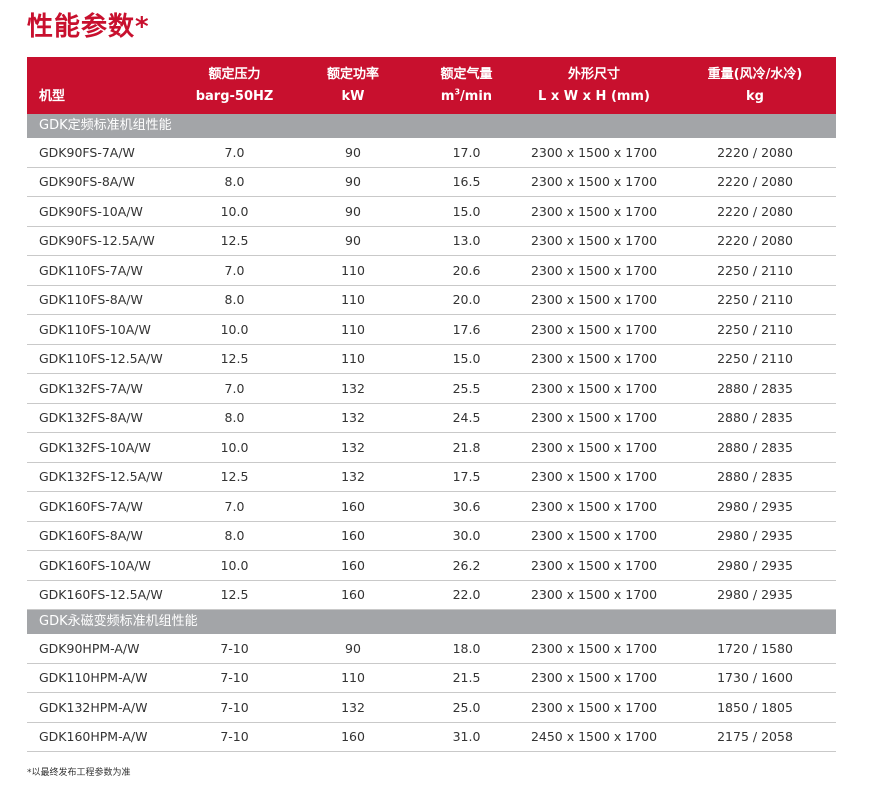 This screenshot has width=871, height=790. What do you see at coordinates (101, 595) in the screenshot?
I see `cell-model: GDK160FS-12.5A/W` at bounding box center [101, 595].